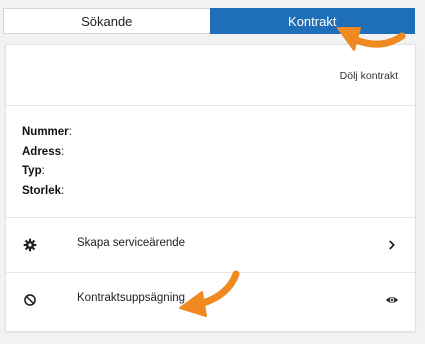 The height and width of the screenshot is (344, 425). I want to click on field-label: Nummer, so click(45, 132).